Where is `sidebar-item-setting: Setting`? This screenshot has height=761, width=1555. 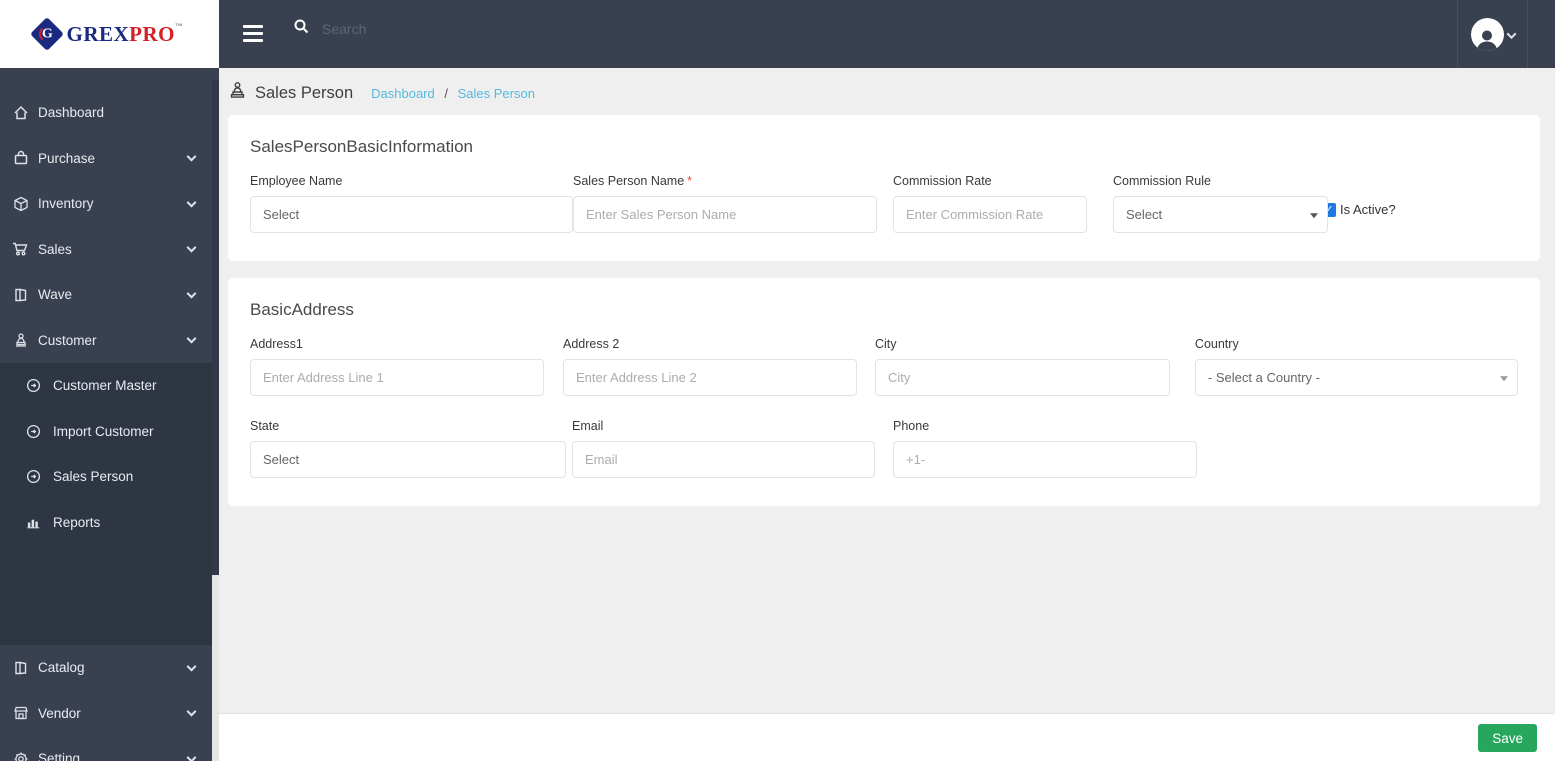
sidebar-item-setting: Setting is located at coordinates (109, 748).